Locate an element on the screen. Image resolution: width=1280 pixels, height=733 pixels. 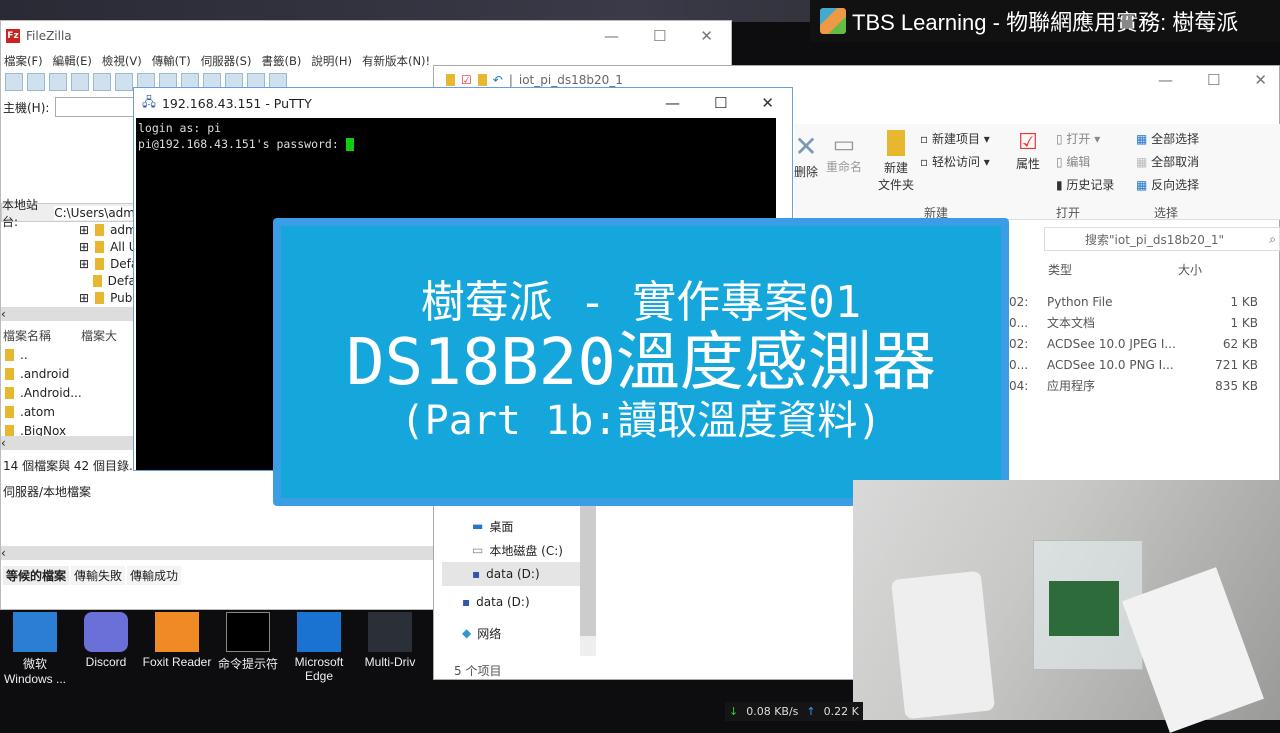
desktop-icon-multidrive: Multi-Driv is located at coordinates (390, 649).